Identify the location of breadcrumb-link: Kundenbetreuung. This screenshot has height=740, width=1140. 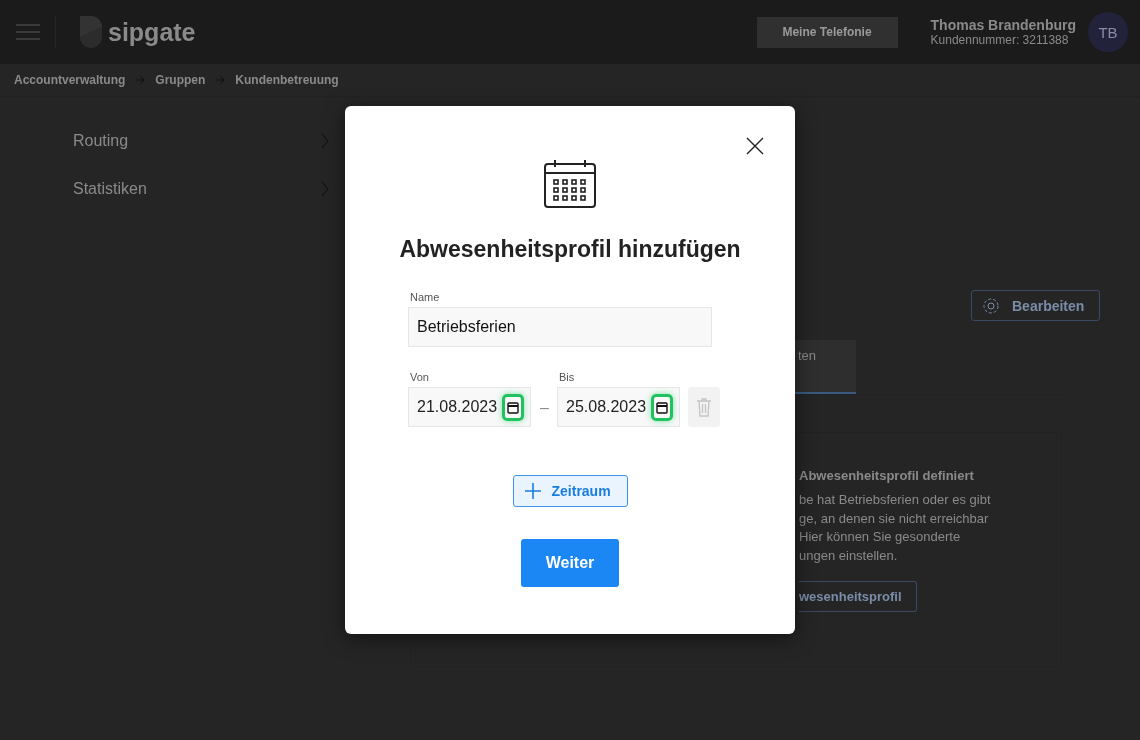
(287, 80).